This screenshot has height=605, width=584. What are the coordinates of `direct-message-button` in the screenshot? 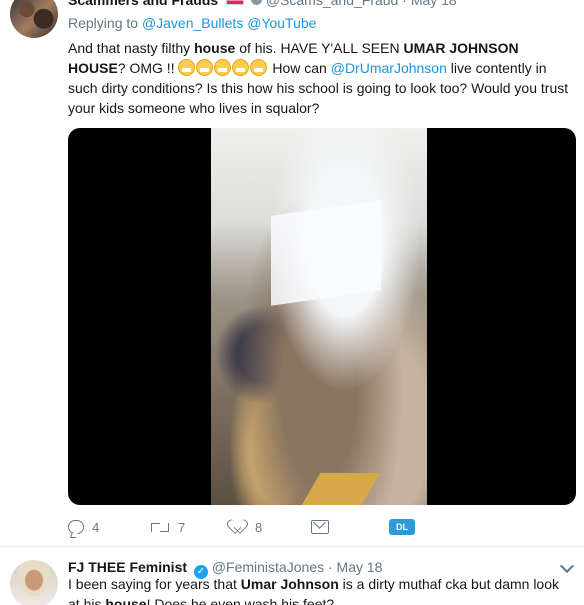 It's located at (320, 527).